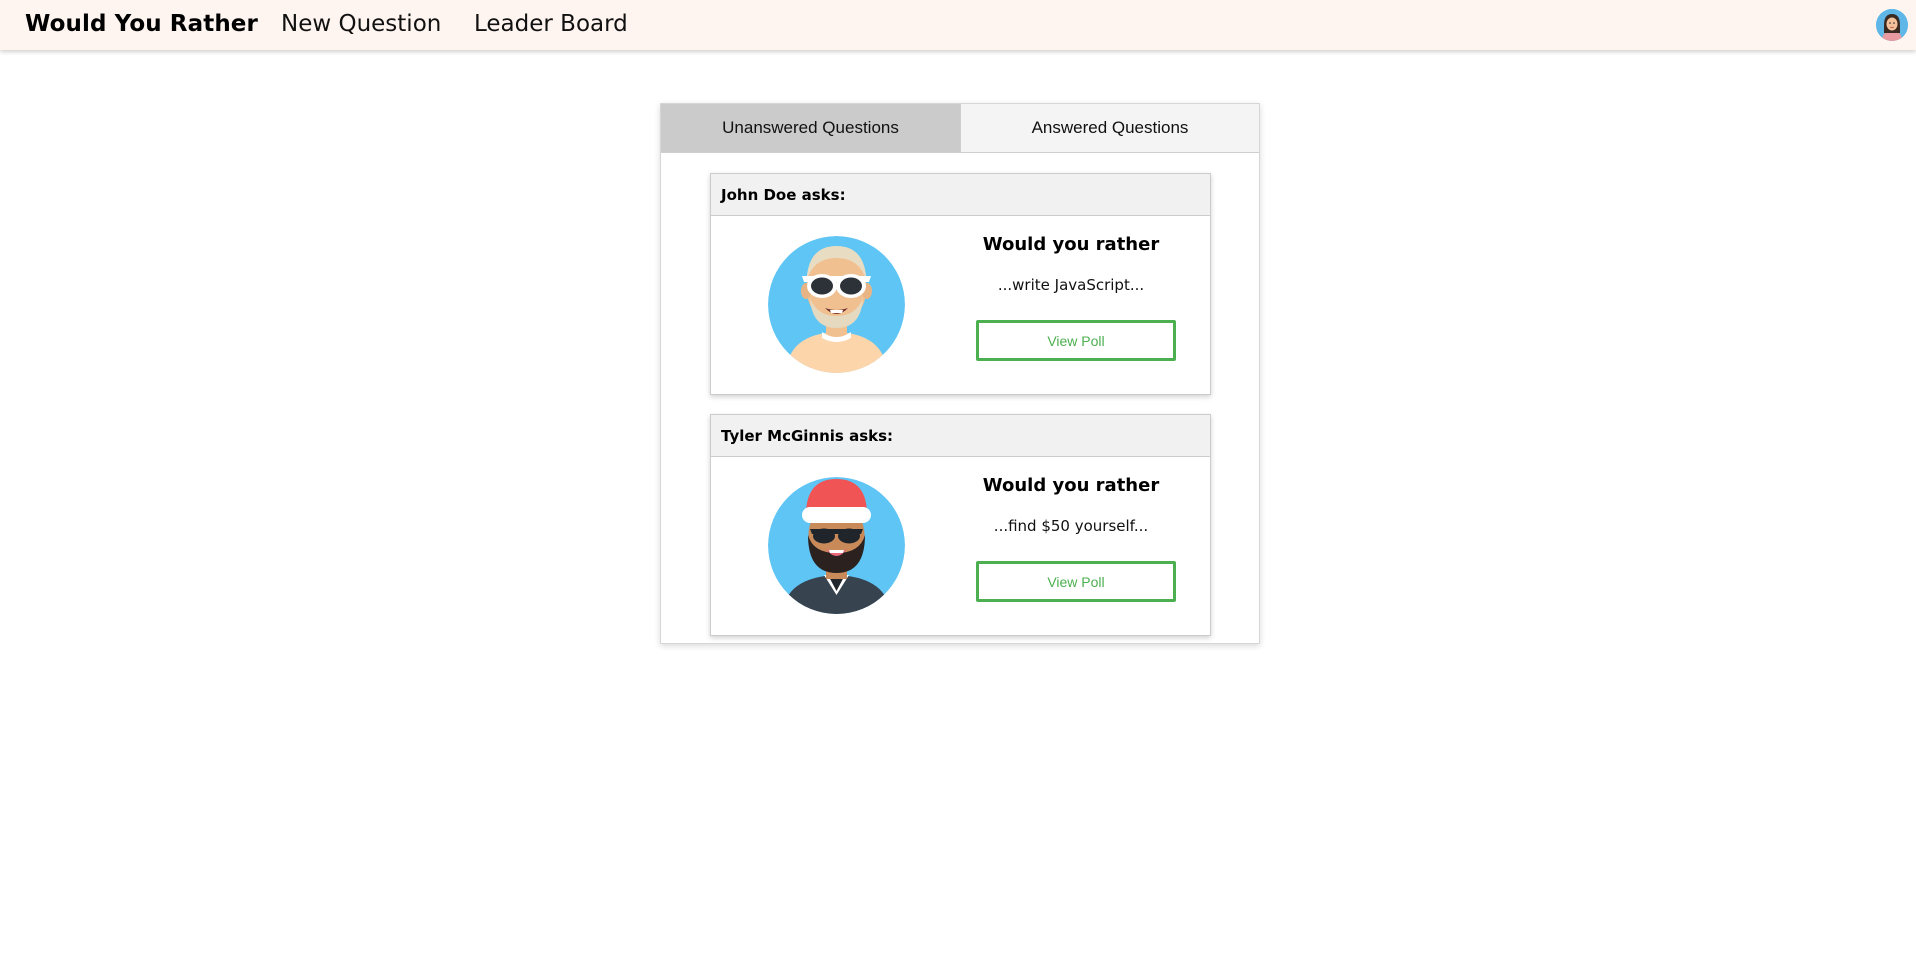 This screenshot has width=1916, height=965. Describe the element at coordinates (141, 24) in the screenshot. I see `app-brand: Would You Rather` at that location.